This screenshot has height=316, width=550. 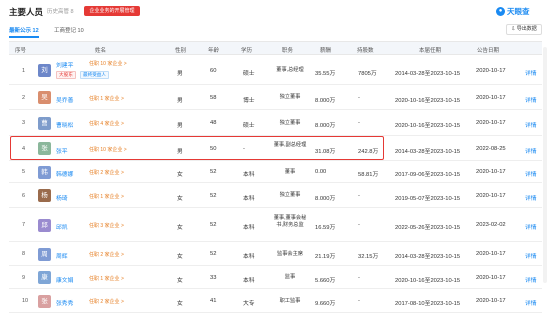 I want to click on tab-registration: 工商登记 10, so click(x=69, y=30).